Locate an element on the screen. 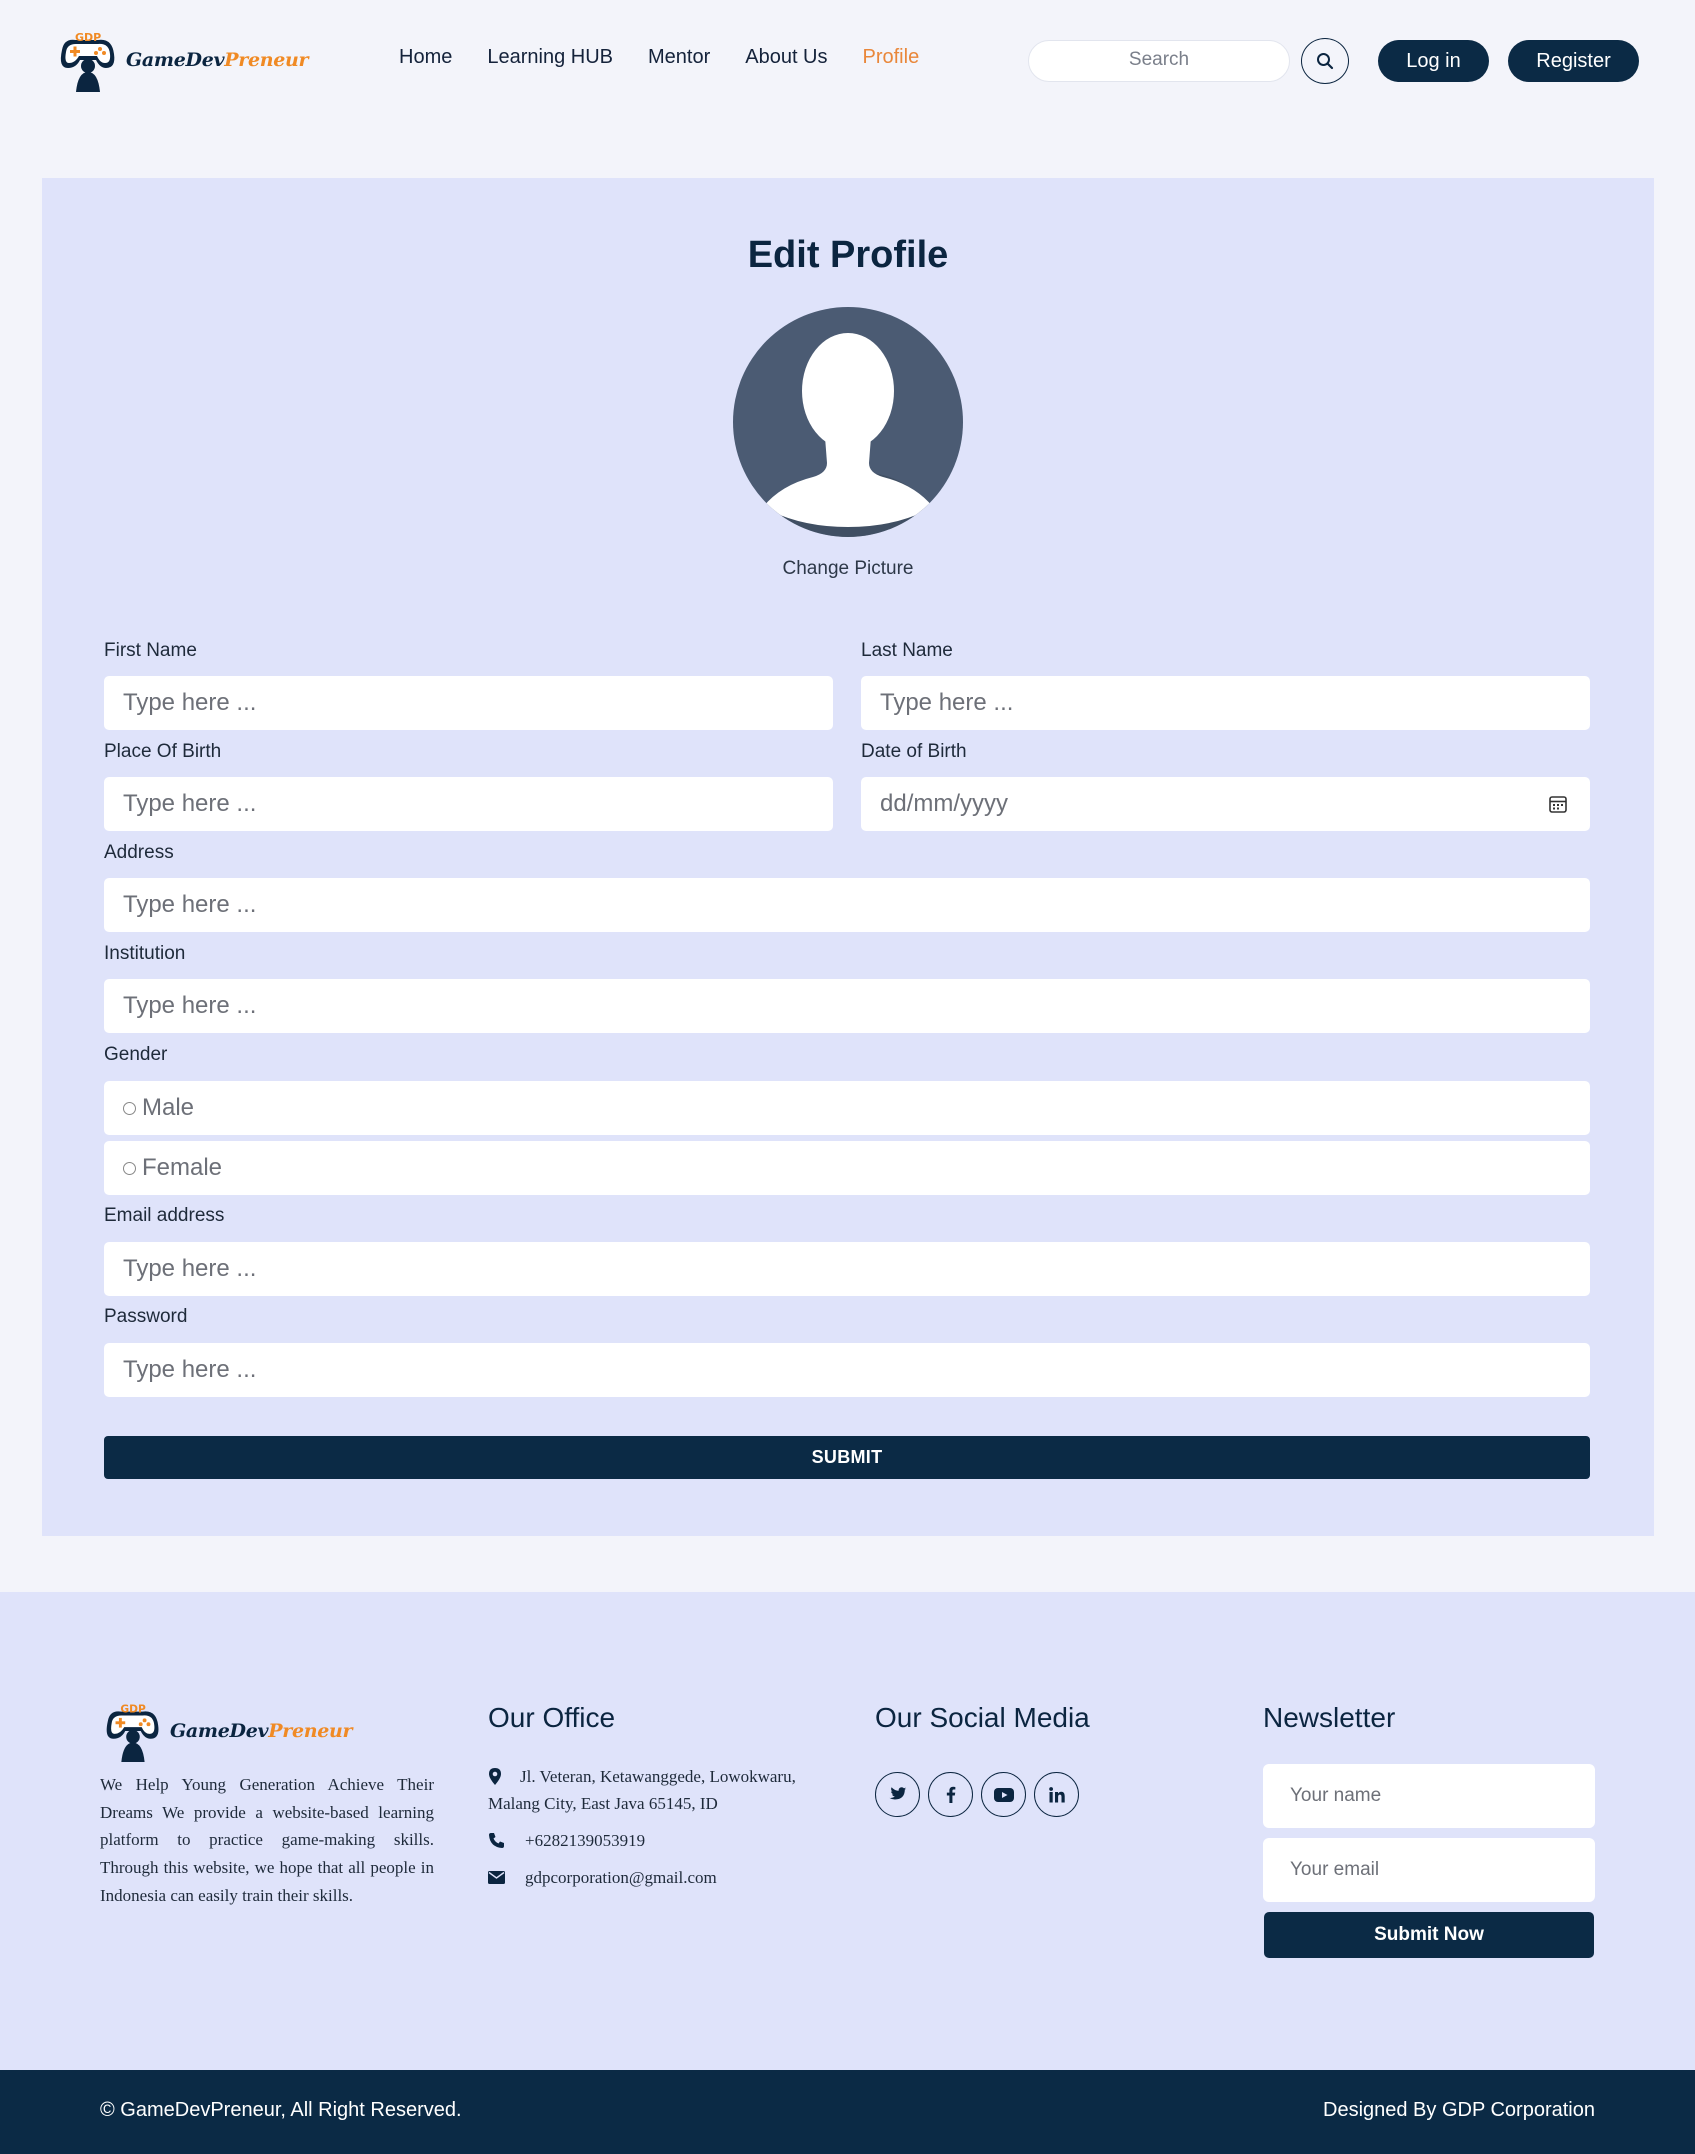 The width and height of the screenshot is (1695, 2154). newsletter-name-input: Your name is located at coordinates (1429, 1796).